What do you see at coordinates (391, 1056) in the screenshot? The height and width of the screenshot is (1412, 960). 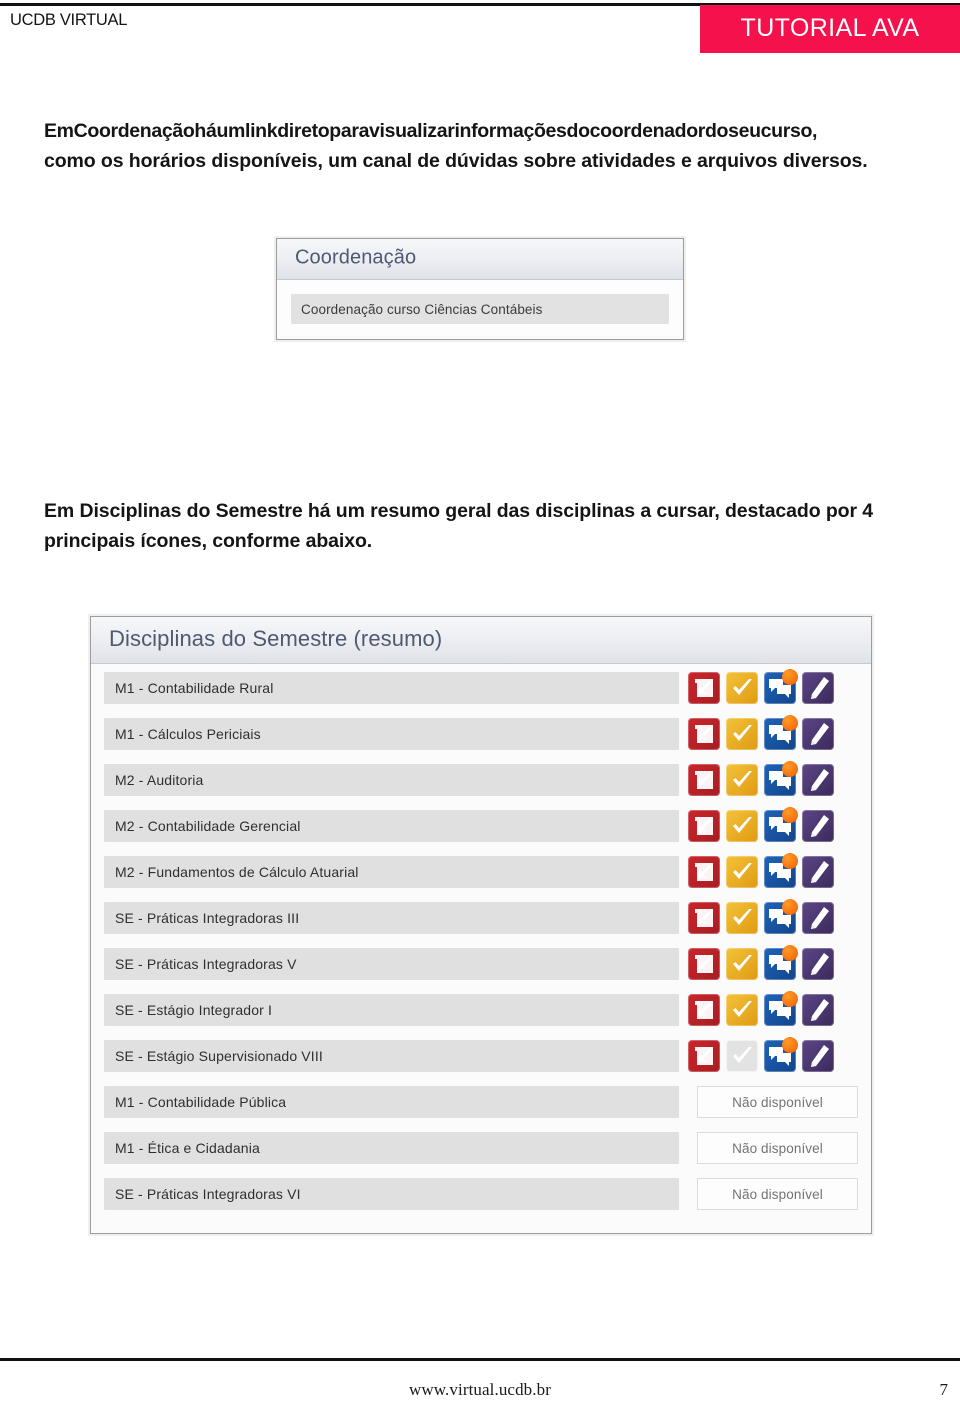 I see `discipline-name: SE - Estágio Supervisionado VIII` at bounding box center [391, 1056].